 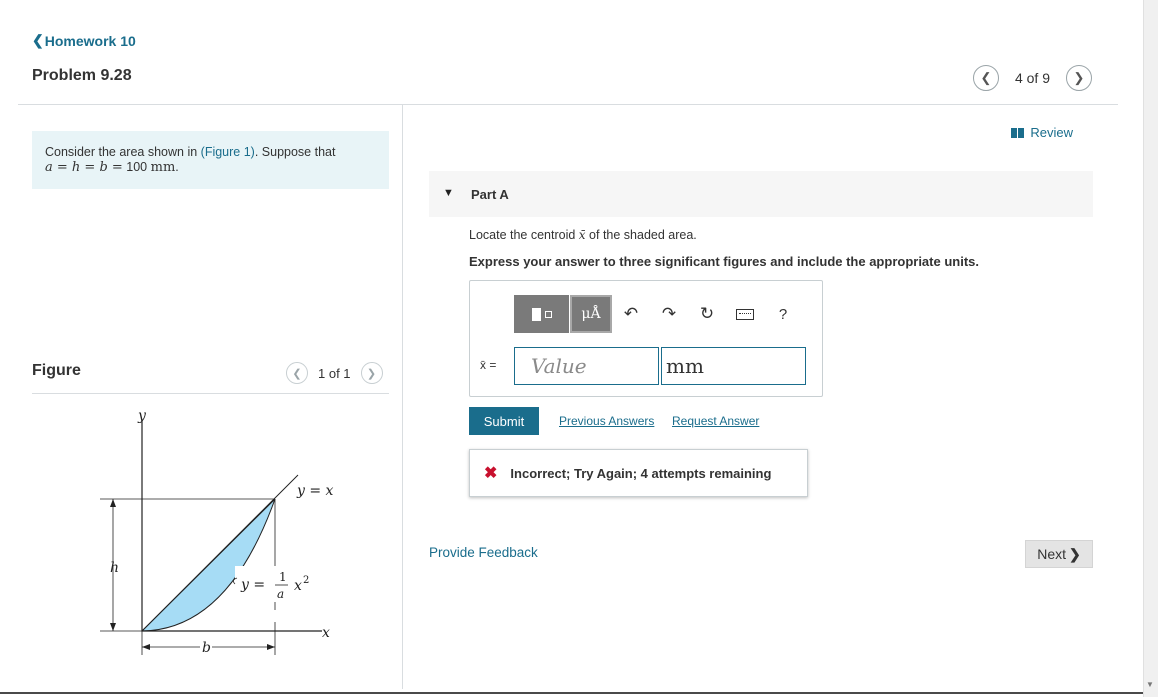 I want to click on review-link: Review, so click(x=1042, y=132).